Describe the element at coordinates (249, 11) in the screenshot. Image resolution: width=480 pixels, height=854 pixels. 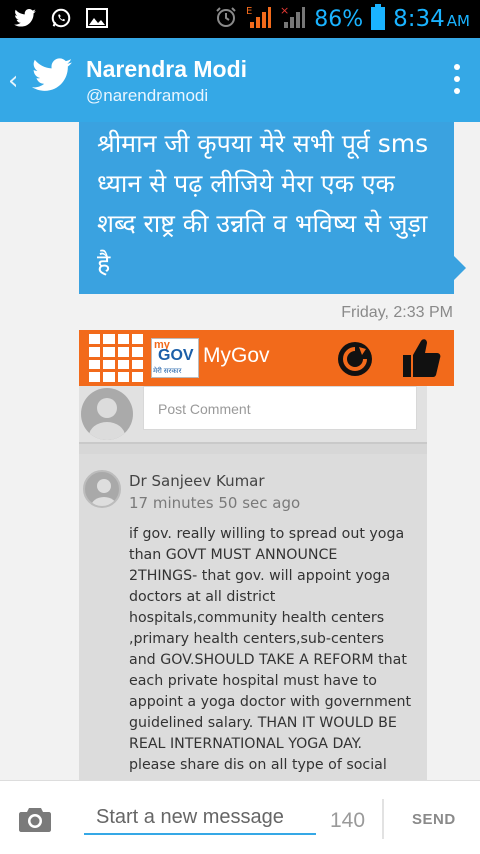
I see `svg-text: E` at that location.